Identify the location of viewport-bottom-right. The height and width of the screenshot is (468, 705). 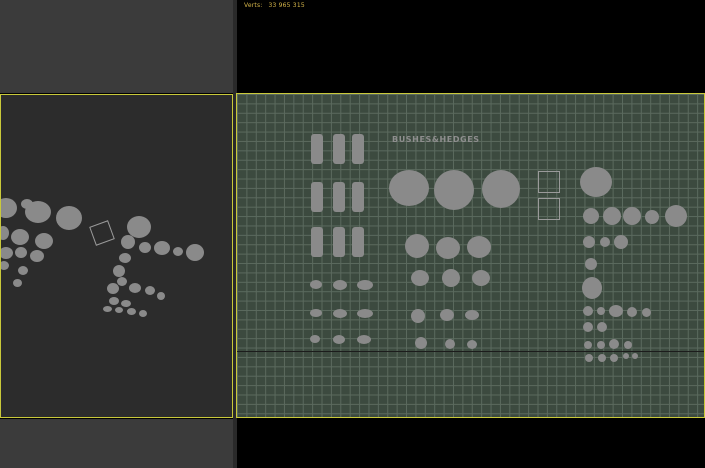
(471, 443).